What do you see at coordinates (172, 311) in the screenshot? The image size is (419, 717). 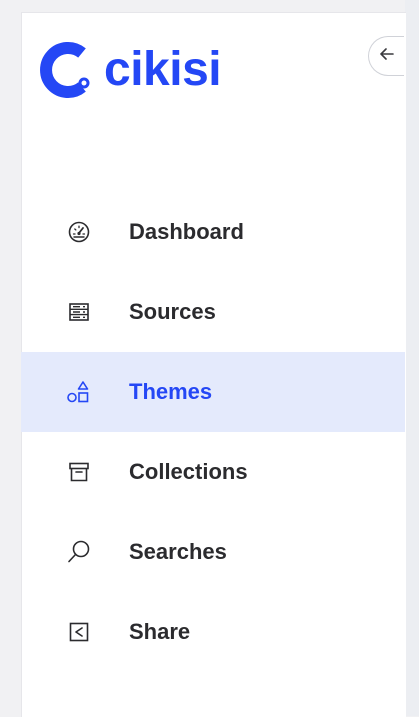 I see `sidebar-item-label: Sources` at bounding box center [172, 311].